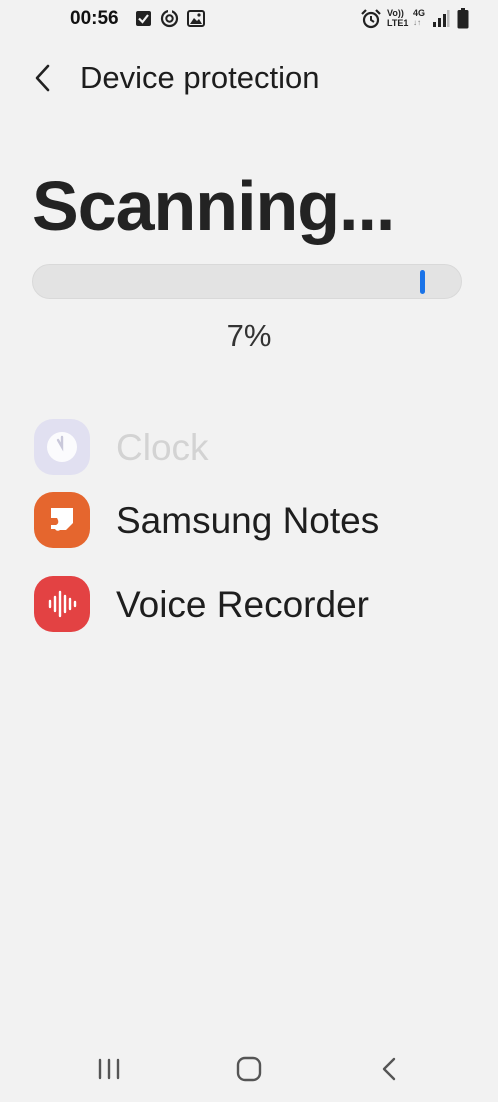 This screenshot has width=498, height=1102. Describe the element at coordinates (254, 447) in the screenshot. I see `list-item-clock: Clock` at that location.